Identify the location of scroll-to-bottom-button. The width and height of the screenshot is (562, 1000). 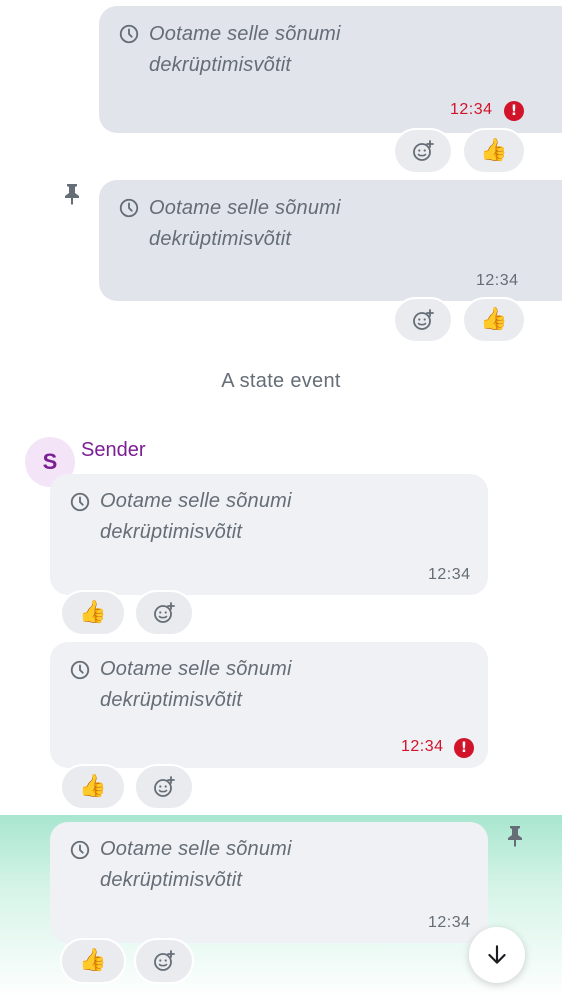
(497, 955).